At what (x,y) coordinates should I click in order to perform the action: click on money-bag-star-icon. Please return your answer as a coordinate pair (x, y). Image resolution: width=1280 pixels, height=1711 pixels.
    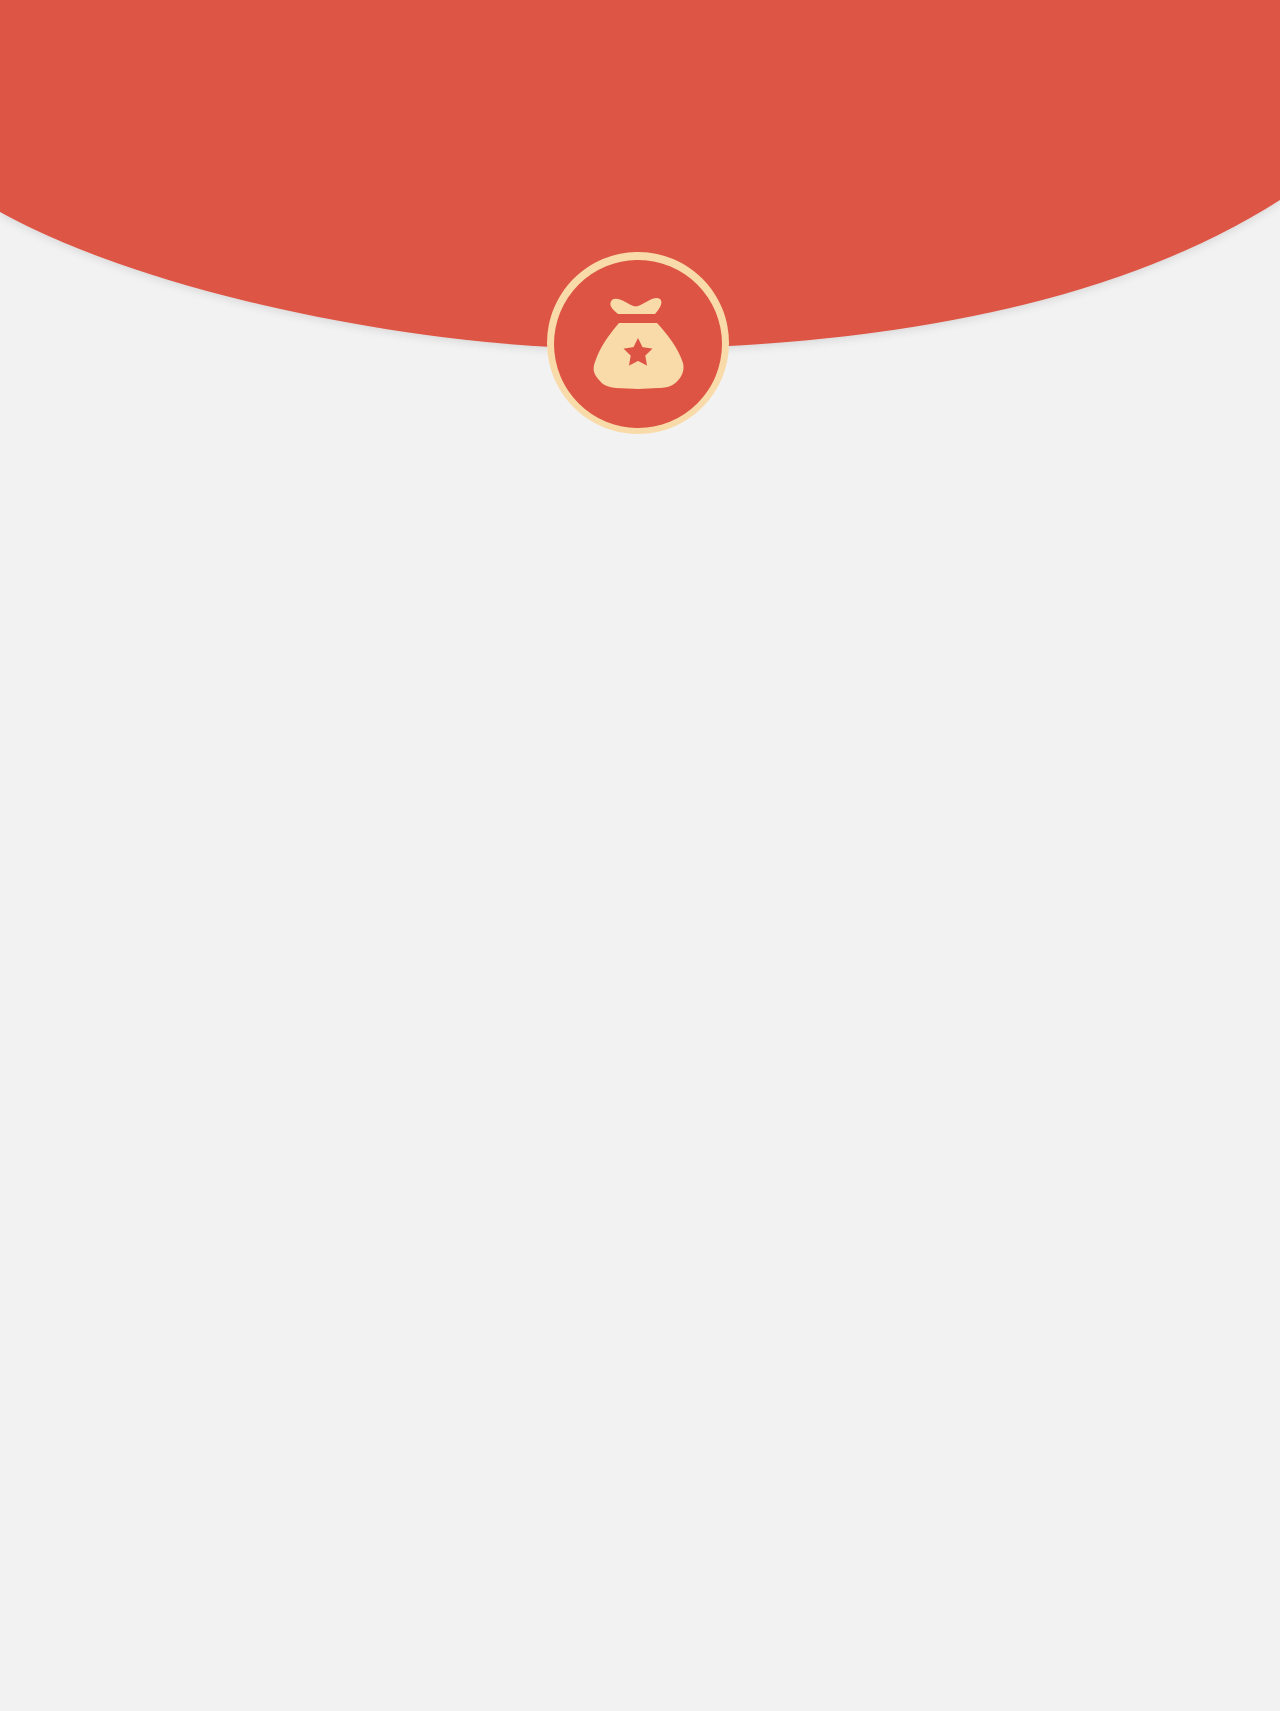
    Looking at the image, I should click on (638, 343).